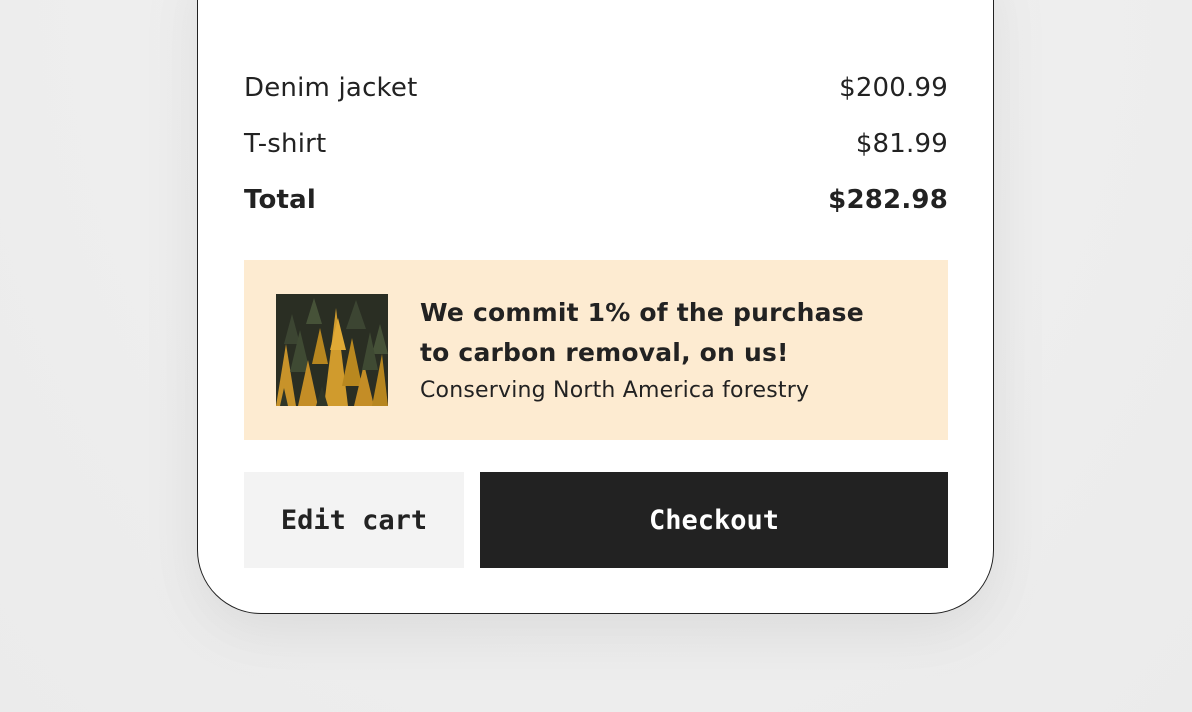  I want to click on line-item-name: Denim jacket, so click(331, 88).